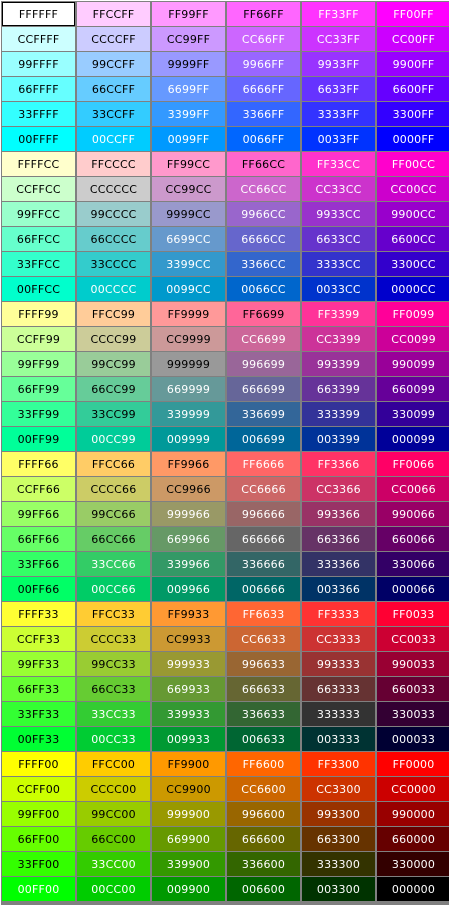 The image size is (449, 905). Describe the element at coordinates (338, 89) in the screenshot. I see `color-swatch-6633ff: 6633FF` at that location.